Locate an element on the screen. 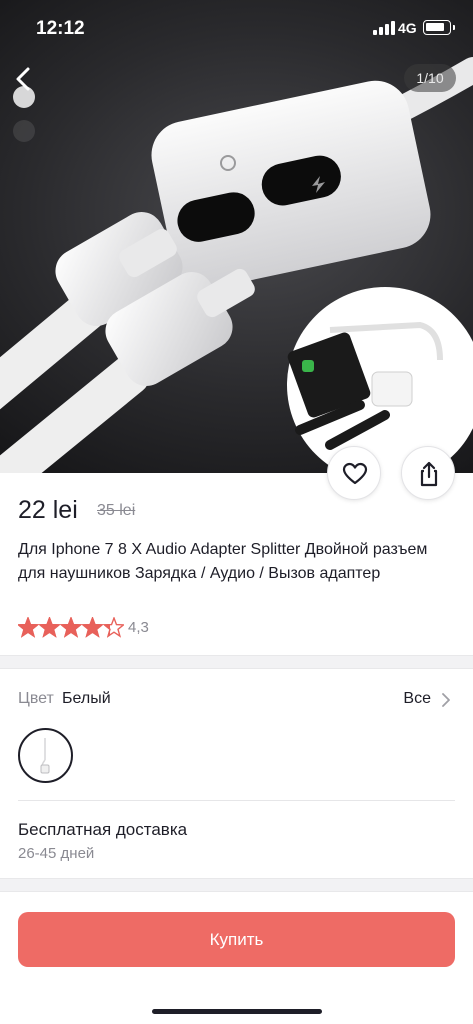  gallery-counter: 1/10 is located at coordinates (430, 78).